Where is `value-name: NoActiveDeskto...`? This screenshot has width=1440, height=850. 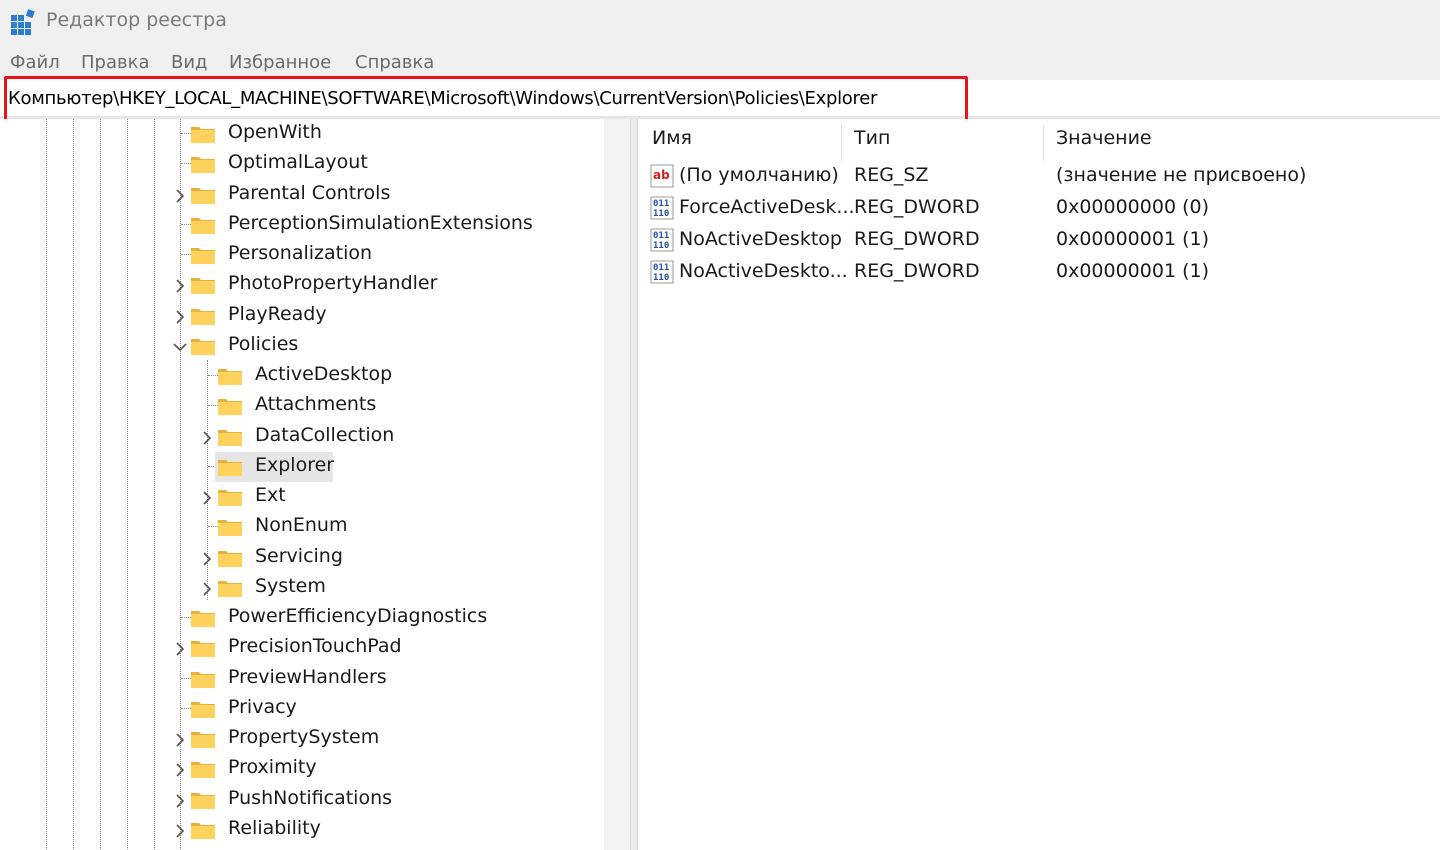
value-name: NoActiveDeskto... is located at coordinates (763, 271).